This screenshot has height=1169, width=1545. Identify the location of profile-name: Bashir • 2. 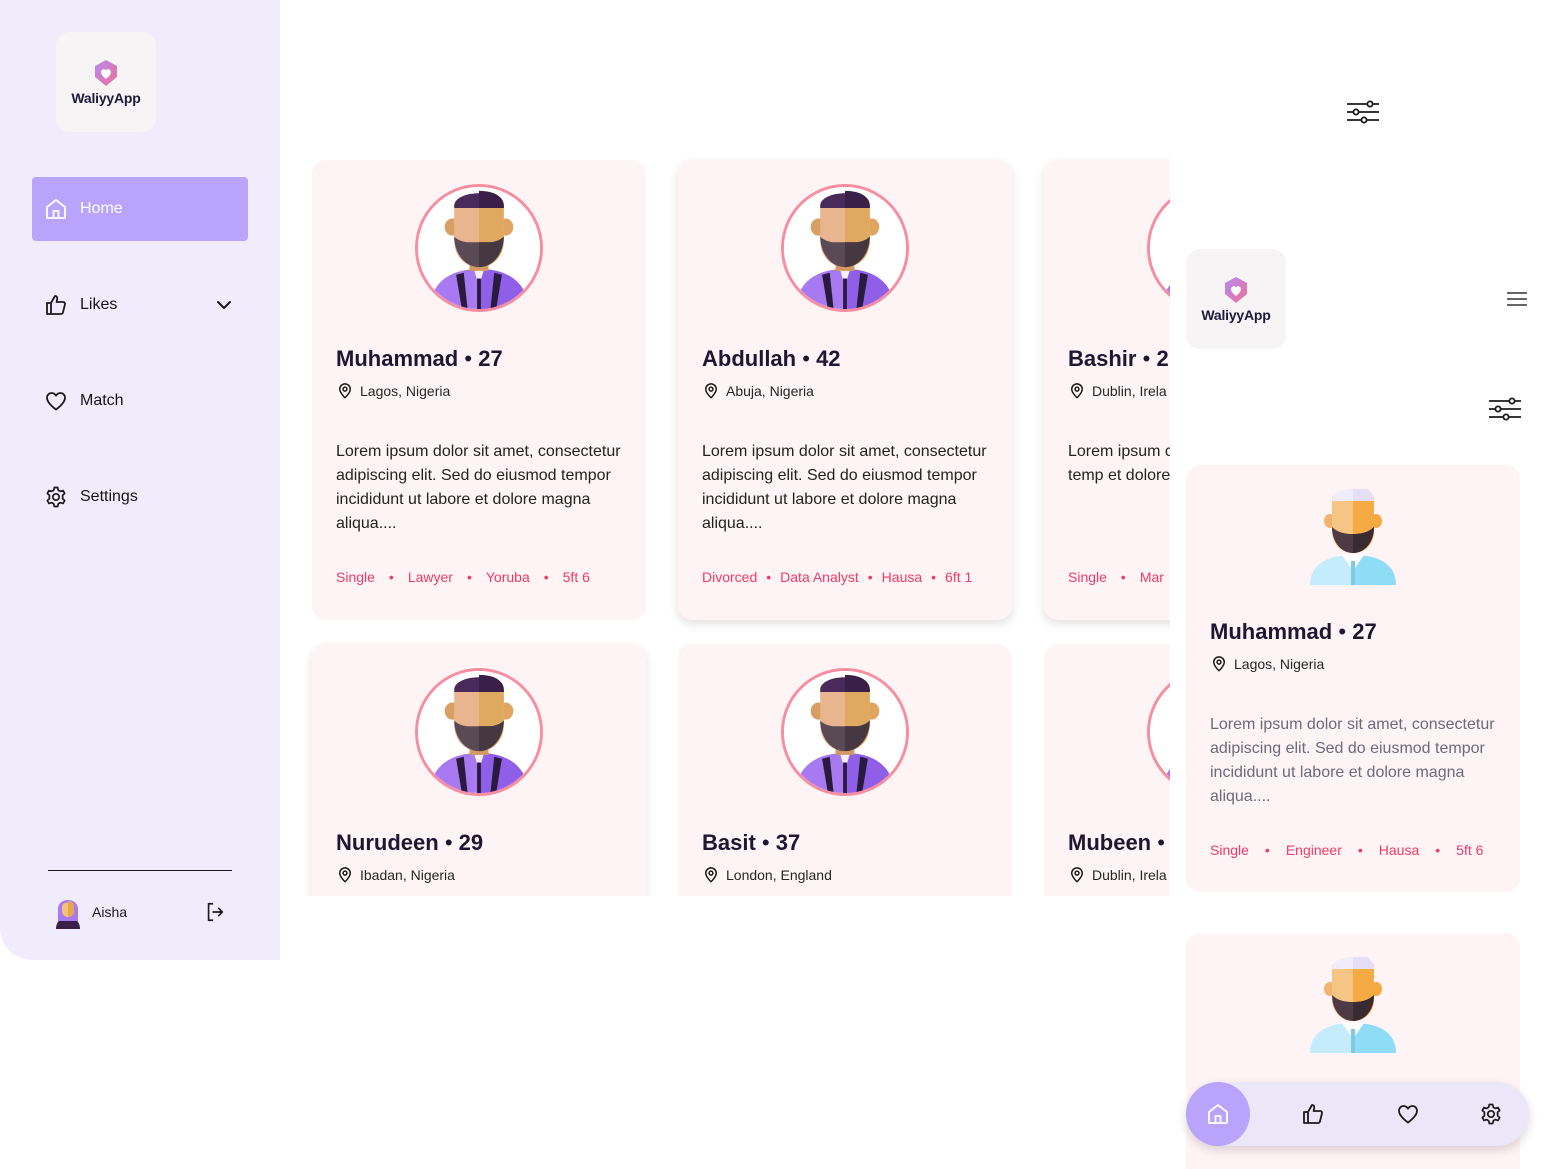
(1118, 358).